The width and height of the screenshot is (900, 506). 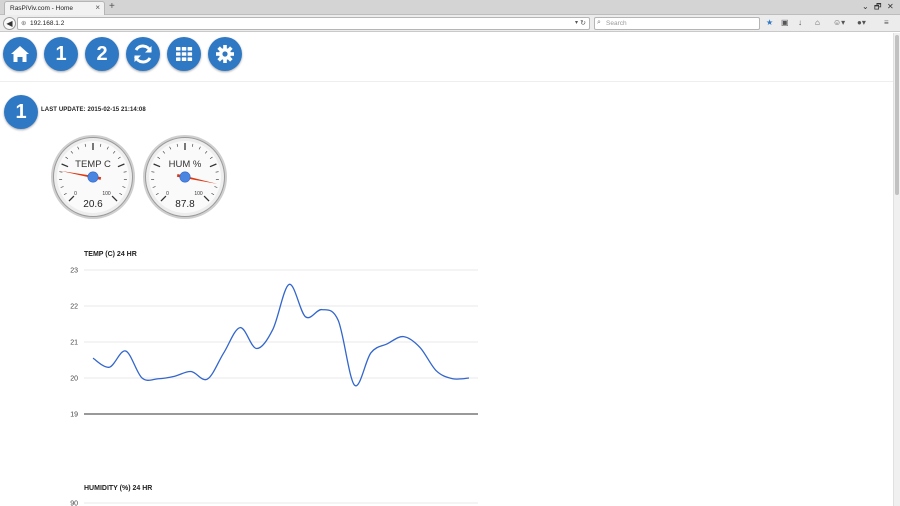 What do you see at coordinates (599, 22) in the screenshot?
I see `search-icon: ⌕` at bounding box center [599, 22].